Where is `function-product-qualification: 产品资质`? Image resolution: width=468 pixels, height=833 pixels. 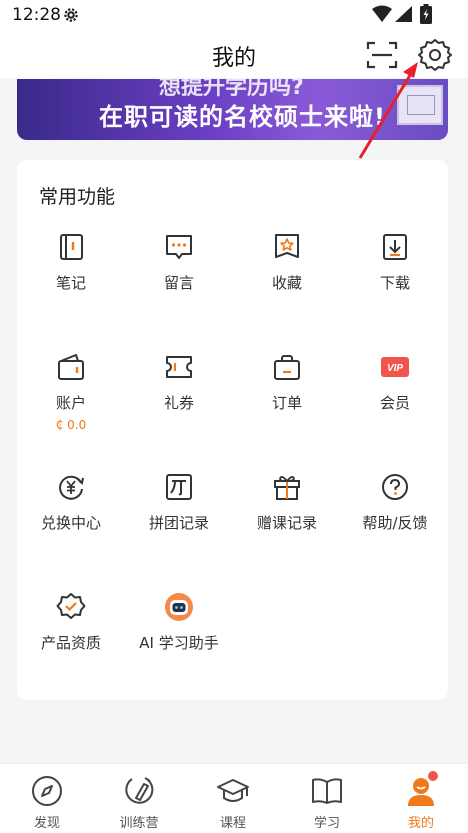
function-product-qualification: 产品资质 is located at coordinates (71, 622).